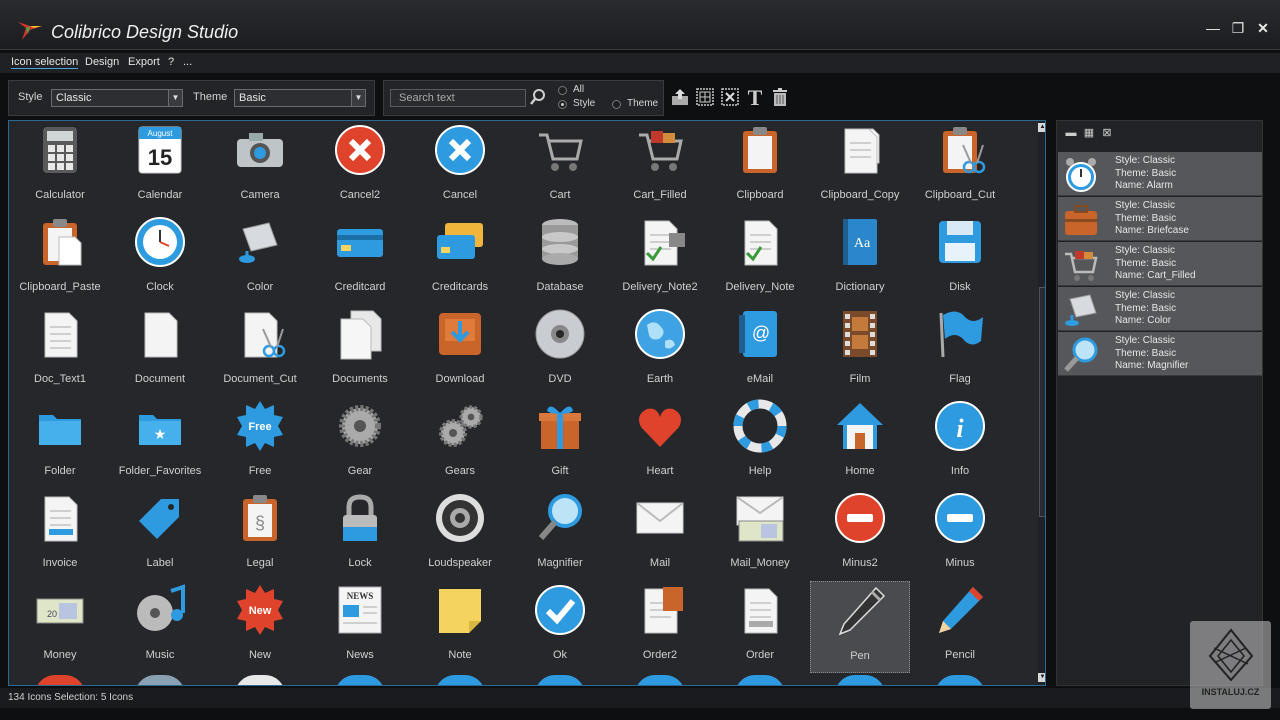 This screenshot has width=1280, height=720. What do you see at coordinates (160, 443) in the screenshot?
I see `icon-cell-folder-favorites: ★ Folder_Favorites` at bounding box center [160, 443].